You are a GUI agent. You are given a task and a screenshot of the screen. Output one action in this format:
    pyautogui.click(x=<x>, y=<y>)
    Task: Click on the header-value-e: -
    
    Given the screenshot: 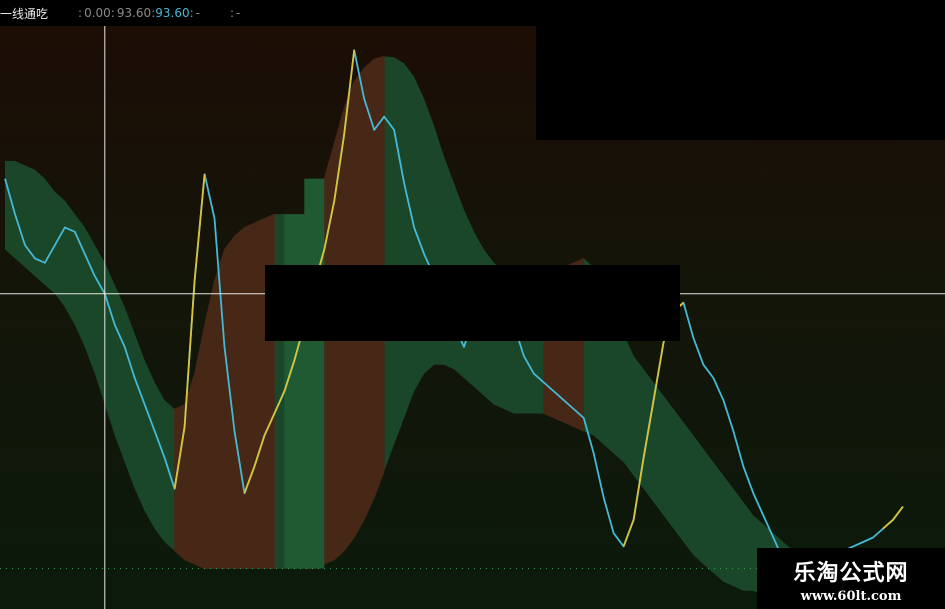 What is the action you would take?
    pyautogui.click(x=238, y=13)
    